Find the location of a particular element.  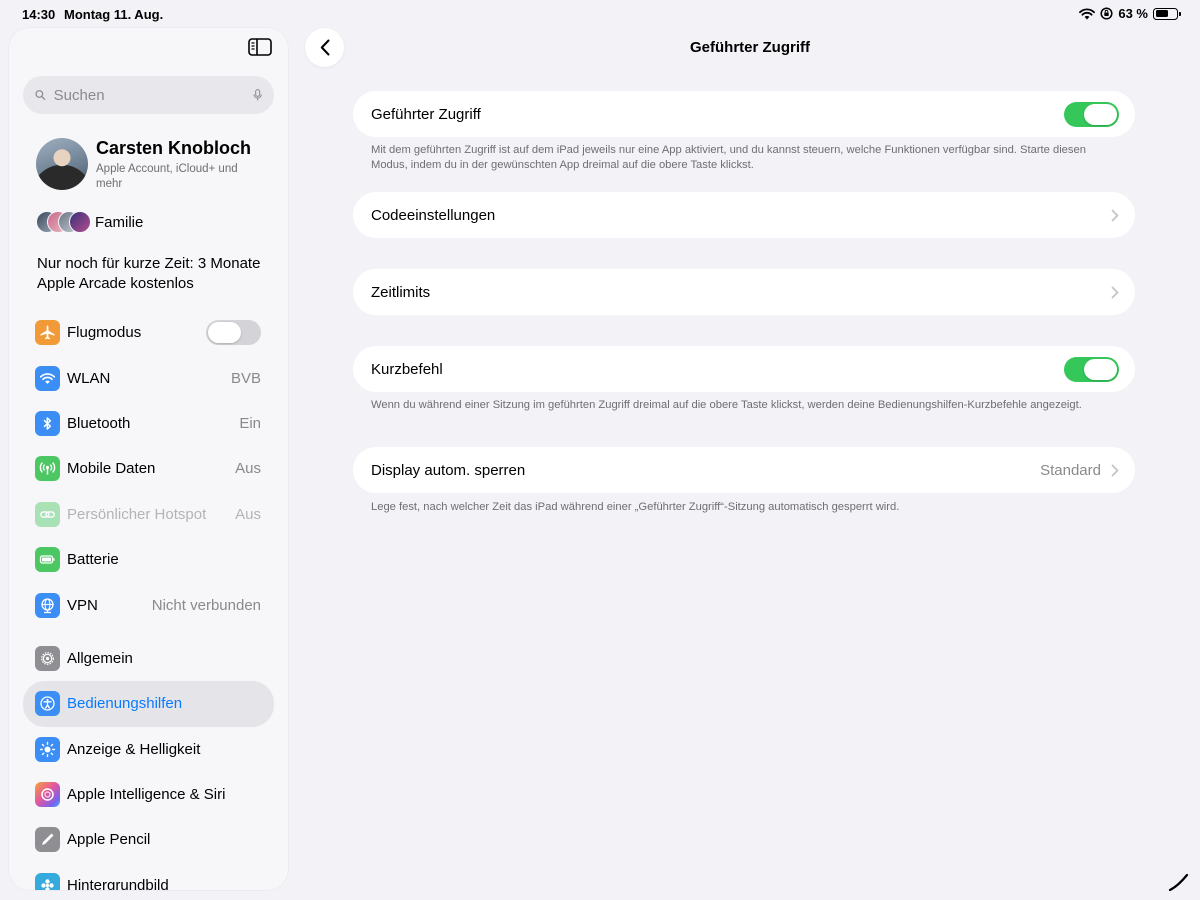

passcode-settings-label: Codeeinstellungen is located at coordinates (433, 215).